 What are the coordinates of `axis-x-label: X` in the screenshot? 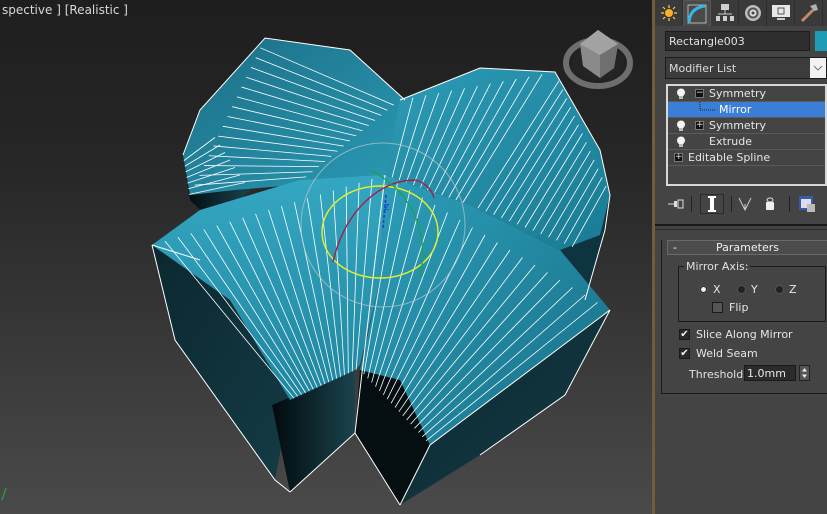 It's located at (717, 289).